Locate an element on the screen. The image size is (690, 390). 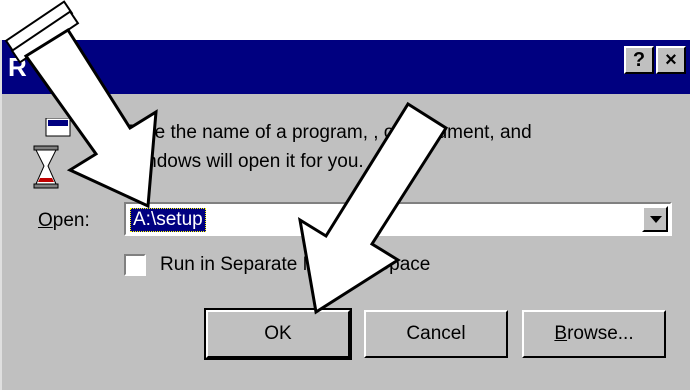
run-separate-checkbox is located at coordinates (135, 265).